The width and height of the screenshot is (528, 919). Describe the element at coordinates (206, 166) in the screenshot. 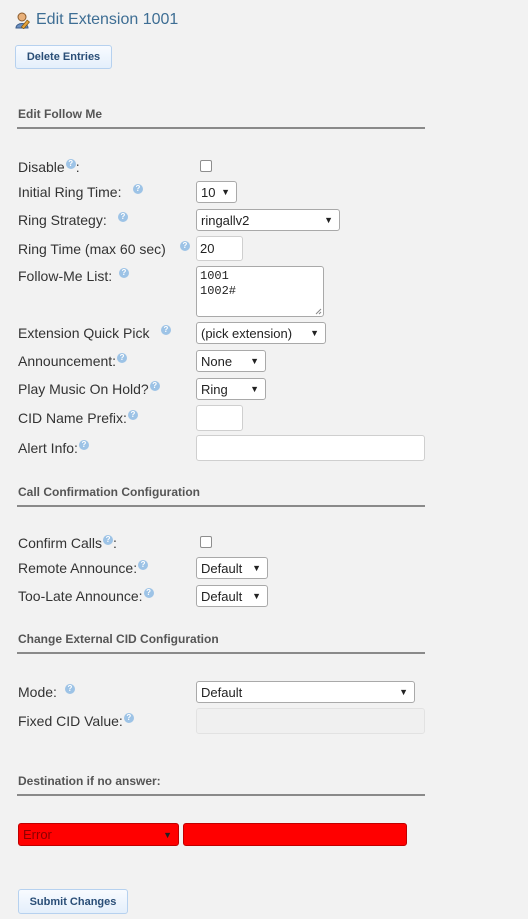

I see `disable-checkbox` at that location.